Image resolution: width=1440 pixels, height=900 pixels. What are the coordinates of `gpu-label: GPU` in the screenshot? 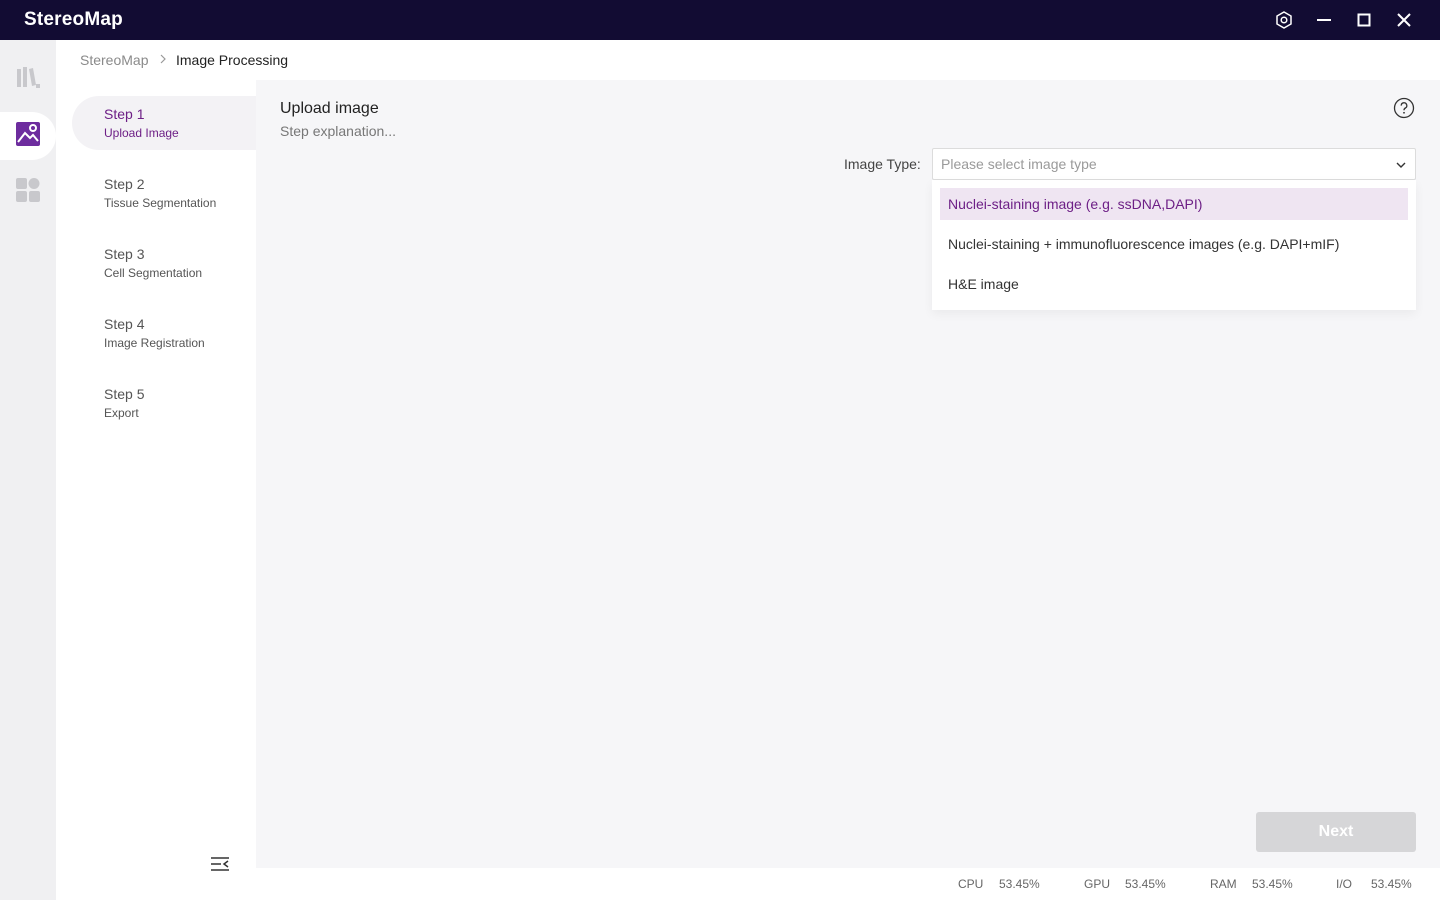 It's located at (1097, 884).